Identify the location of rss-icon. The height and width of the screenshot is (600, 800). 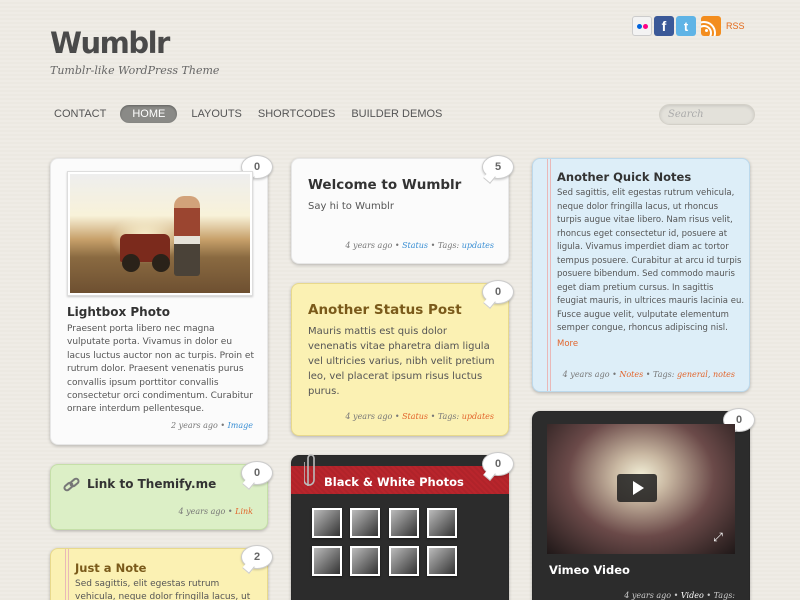
(711, 26).